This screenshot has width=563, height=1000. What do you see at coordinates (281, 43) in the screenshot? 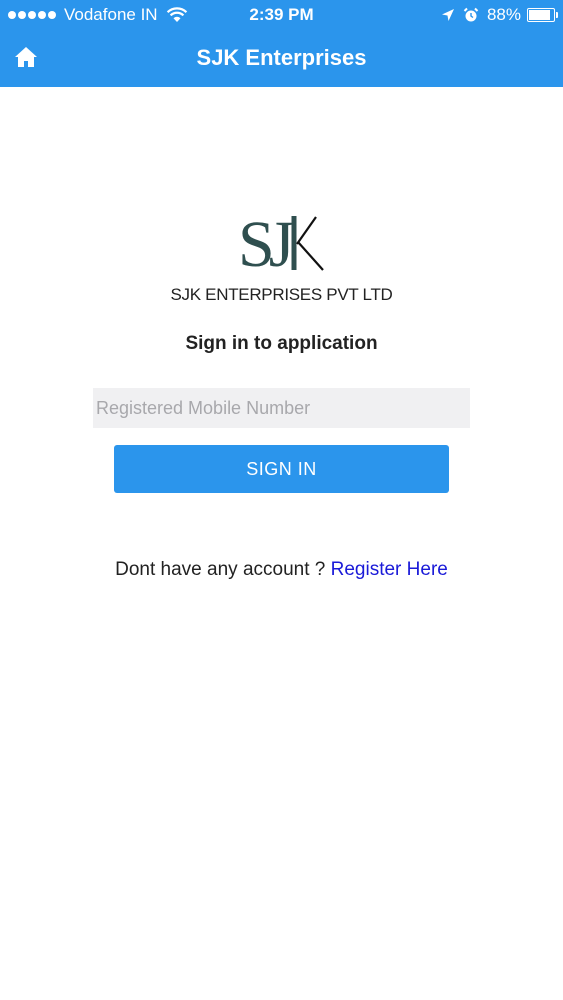
I see `app-bar: Vodafone IN 2:39 PM 88% SJK Enterprises` at bounding box center [281, 43].